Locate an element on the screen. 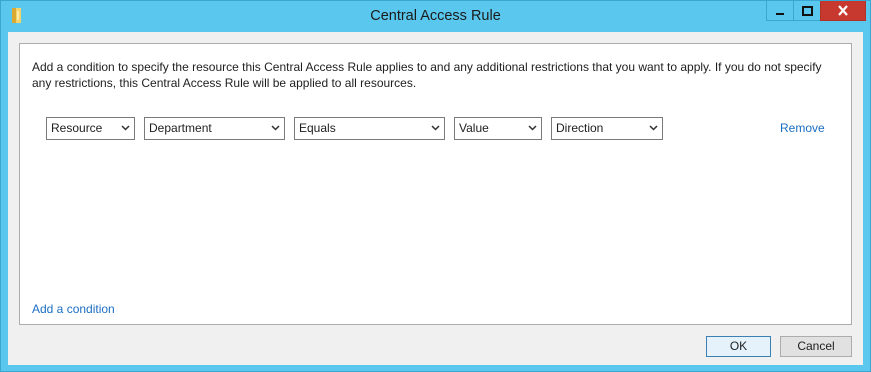 Image resolution: width=871 pixels, height=372 pixels. add-condition-link: Add a condition is located at coordinates (73, 309).